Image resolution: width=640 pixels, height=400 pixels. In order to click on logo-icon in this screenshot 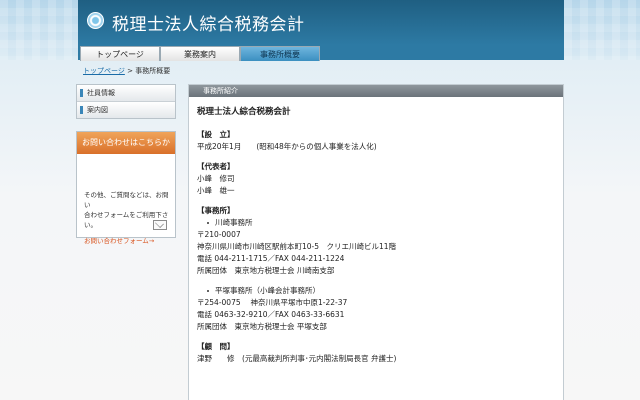, I will do `click(95, 20)`.